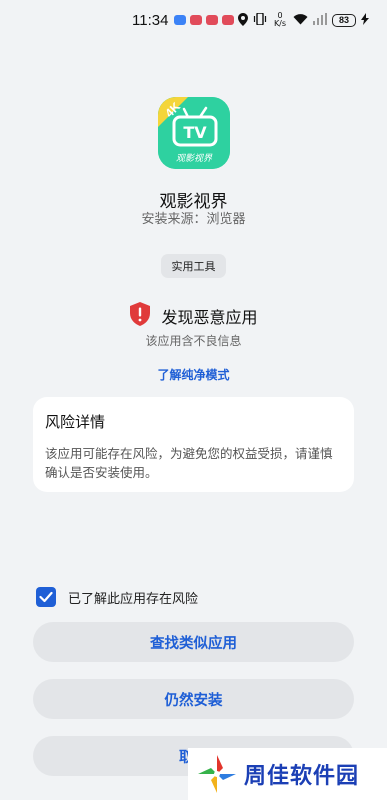 The image size is (387, 800). Describe the element at coordinates (194, 158) in the screenshot. I see `app-icon-caption: 观影视界` at that location.